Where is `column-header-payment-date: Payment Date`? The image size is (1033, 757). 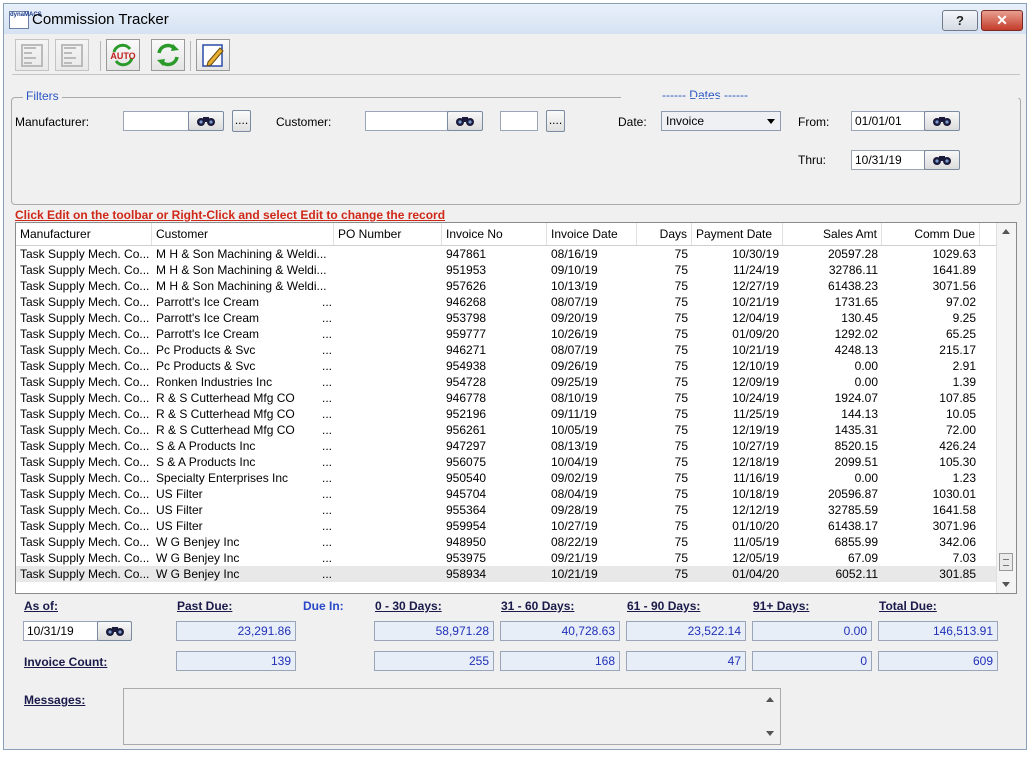
column-header-payment-date: Payment Date is located at coordinates (737, 234).